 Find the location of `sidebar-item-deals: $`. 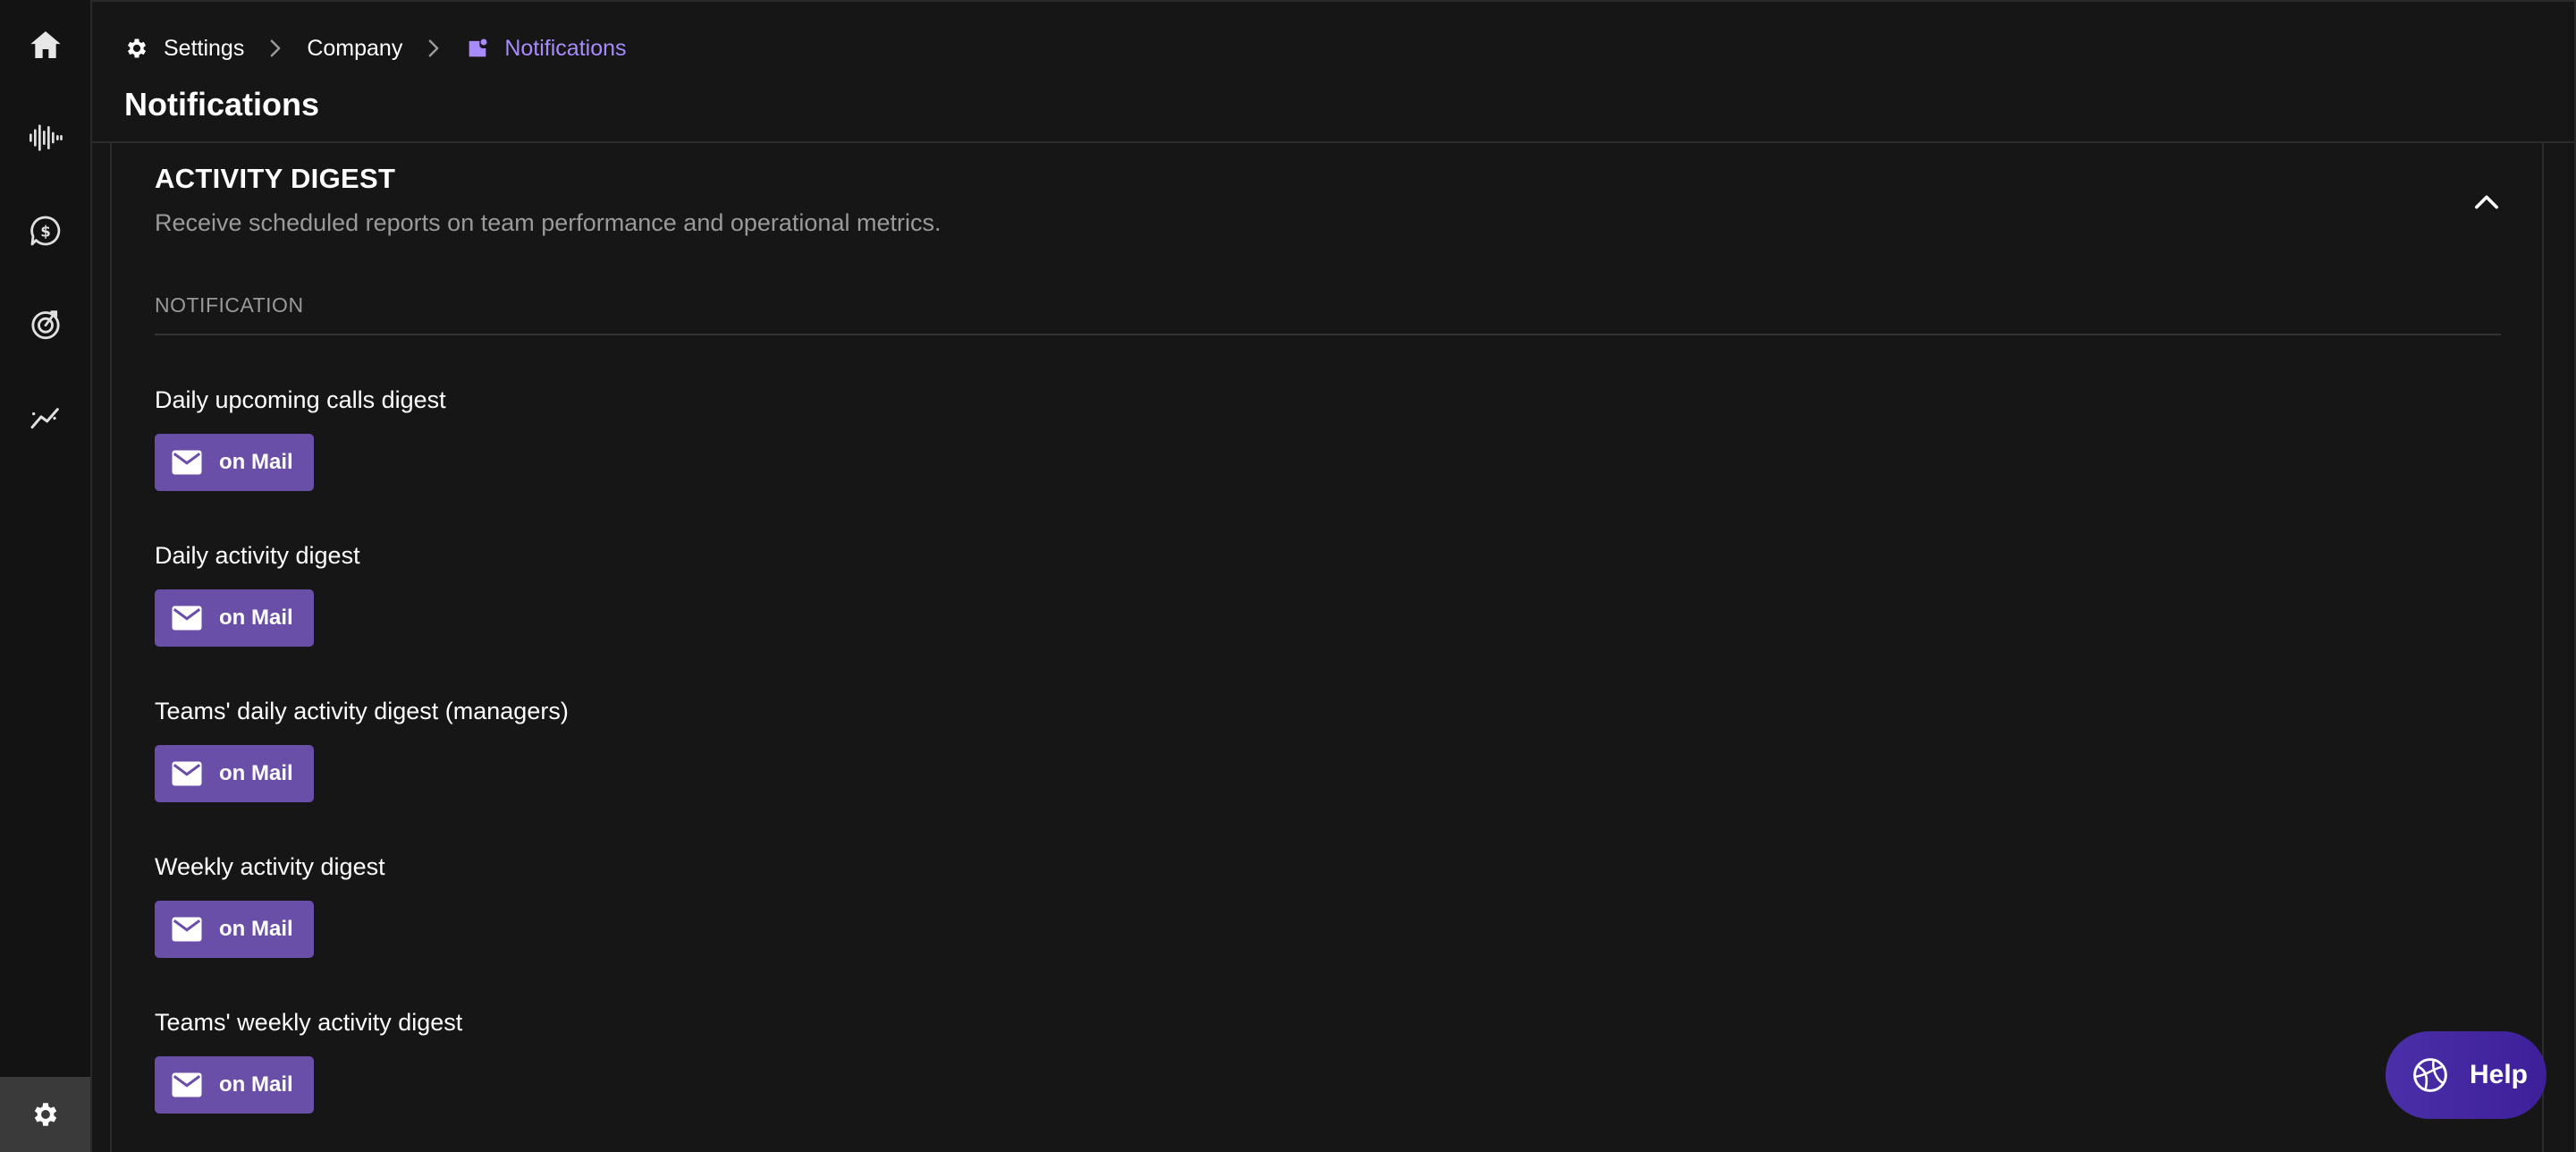

sidebar-item-deals: $ is located at coordinates (45, 231).